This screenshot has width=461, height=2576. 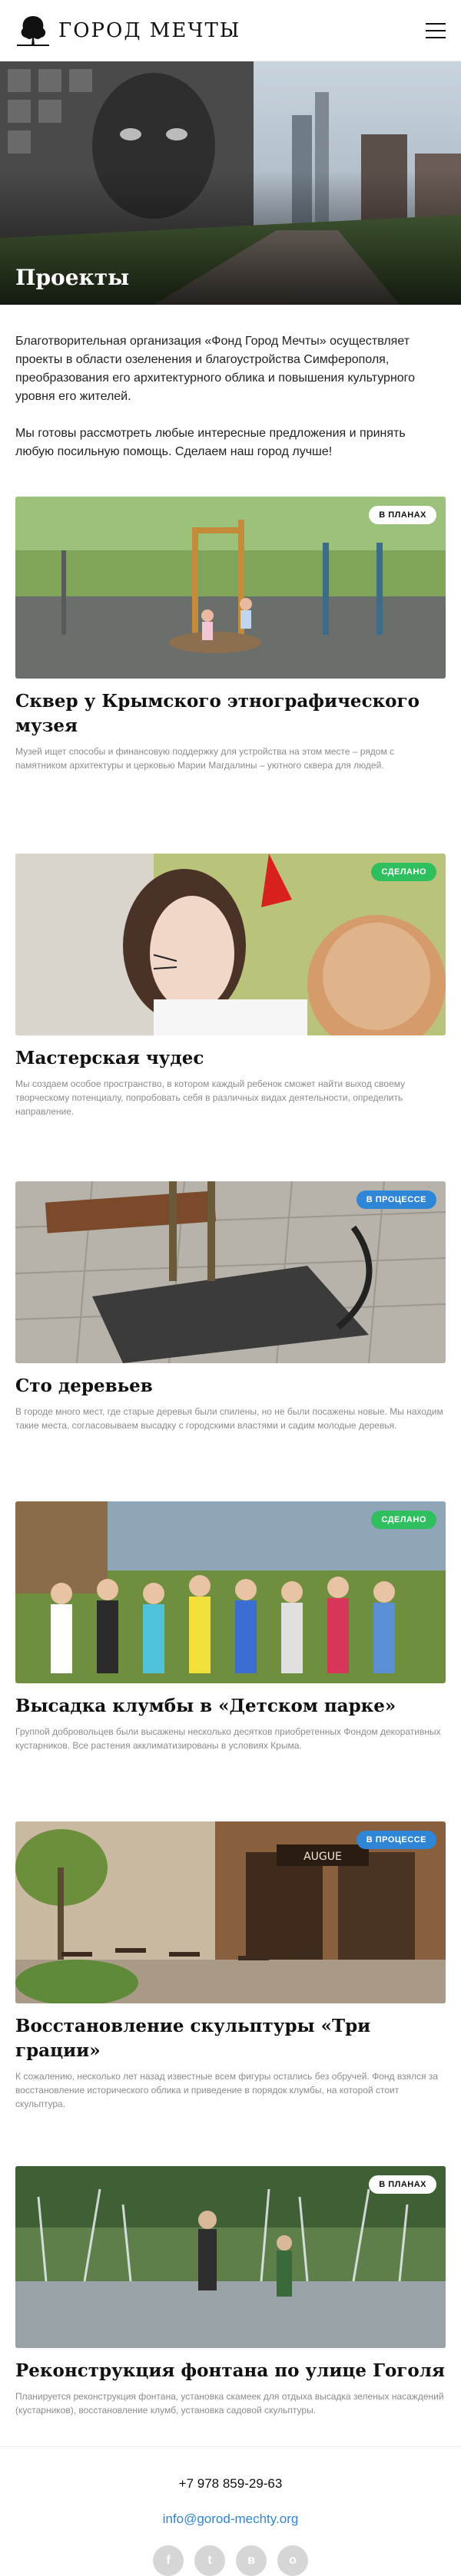 What do you see at coordinates (436, 30) in the screenshot?
I see `hamburger-icon` at bounding box center [436, 30].